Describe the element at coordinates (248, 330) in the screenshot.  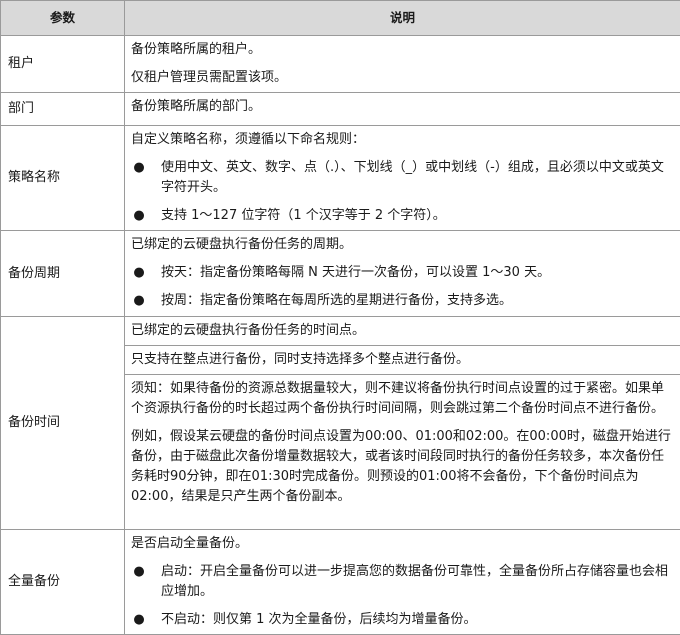
I see `description-block: 已绑定的云硬盘执行备份任务的时间点。` at that location.